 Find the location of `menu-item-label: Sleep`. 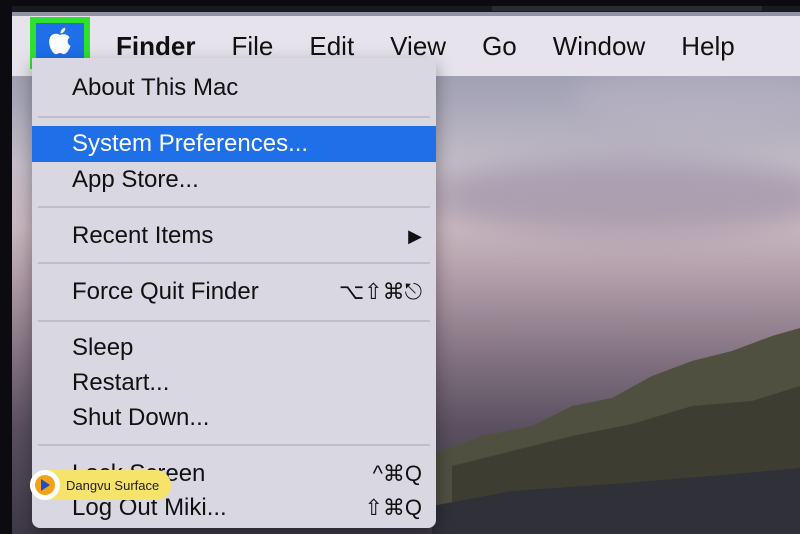

menu-item-label: Sleep is located at coordinates (103, 347).